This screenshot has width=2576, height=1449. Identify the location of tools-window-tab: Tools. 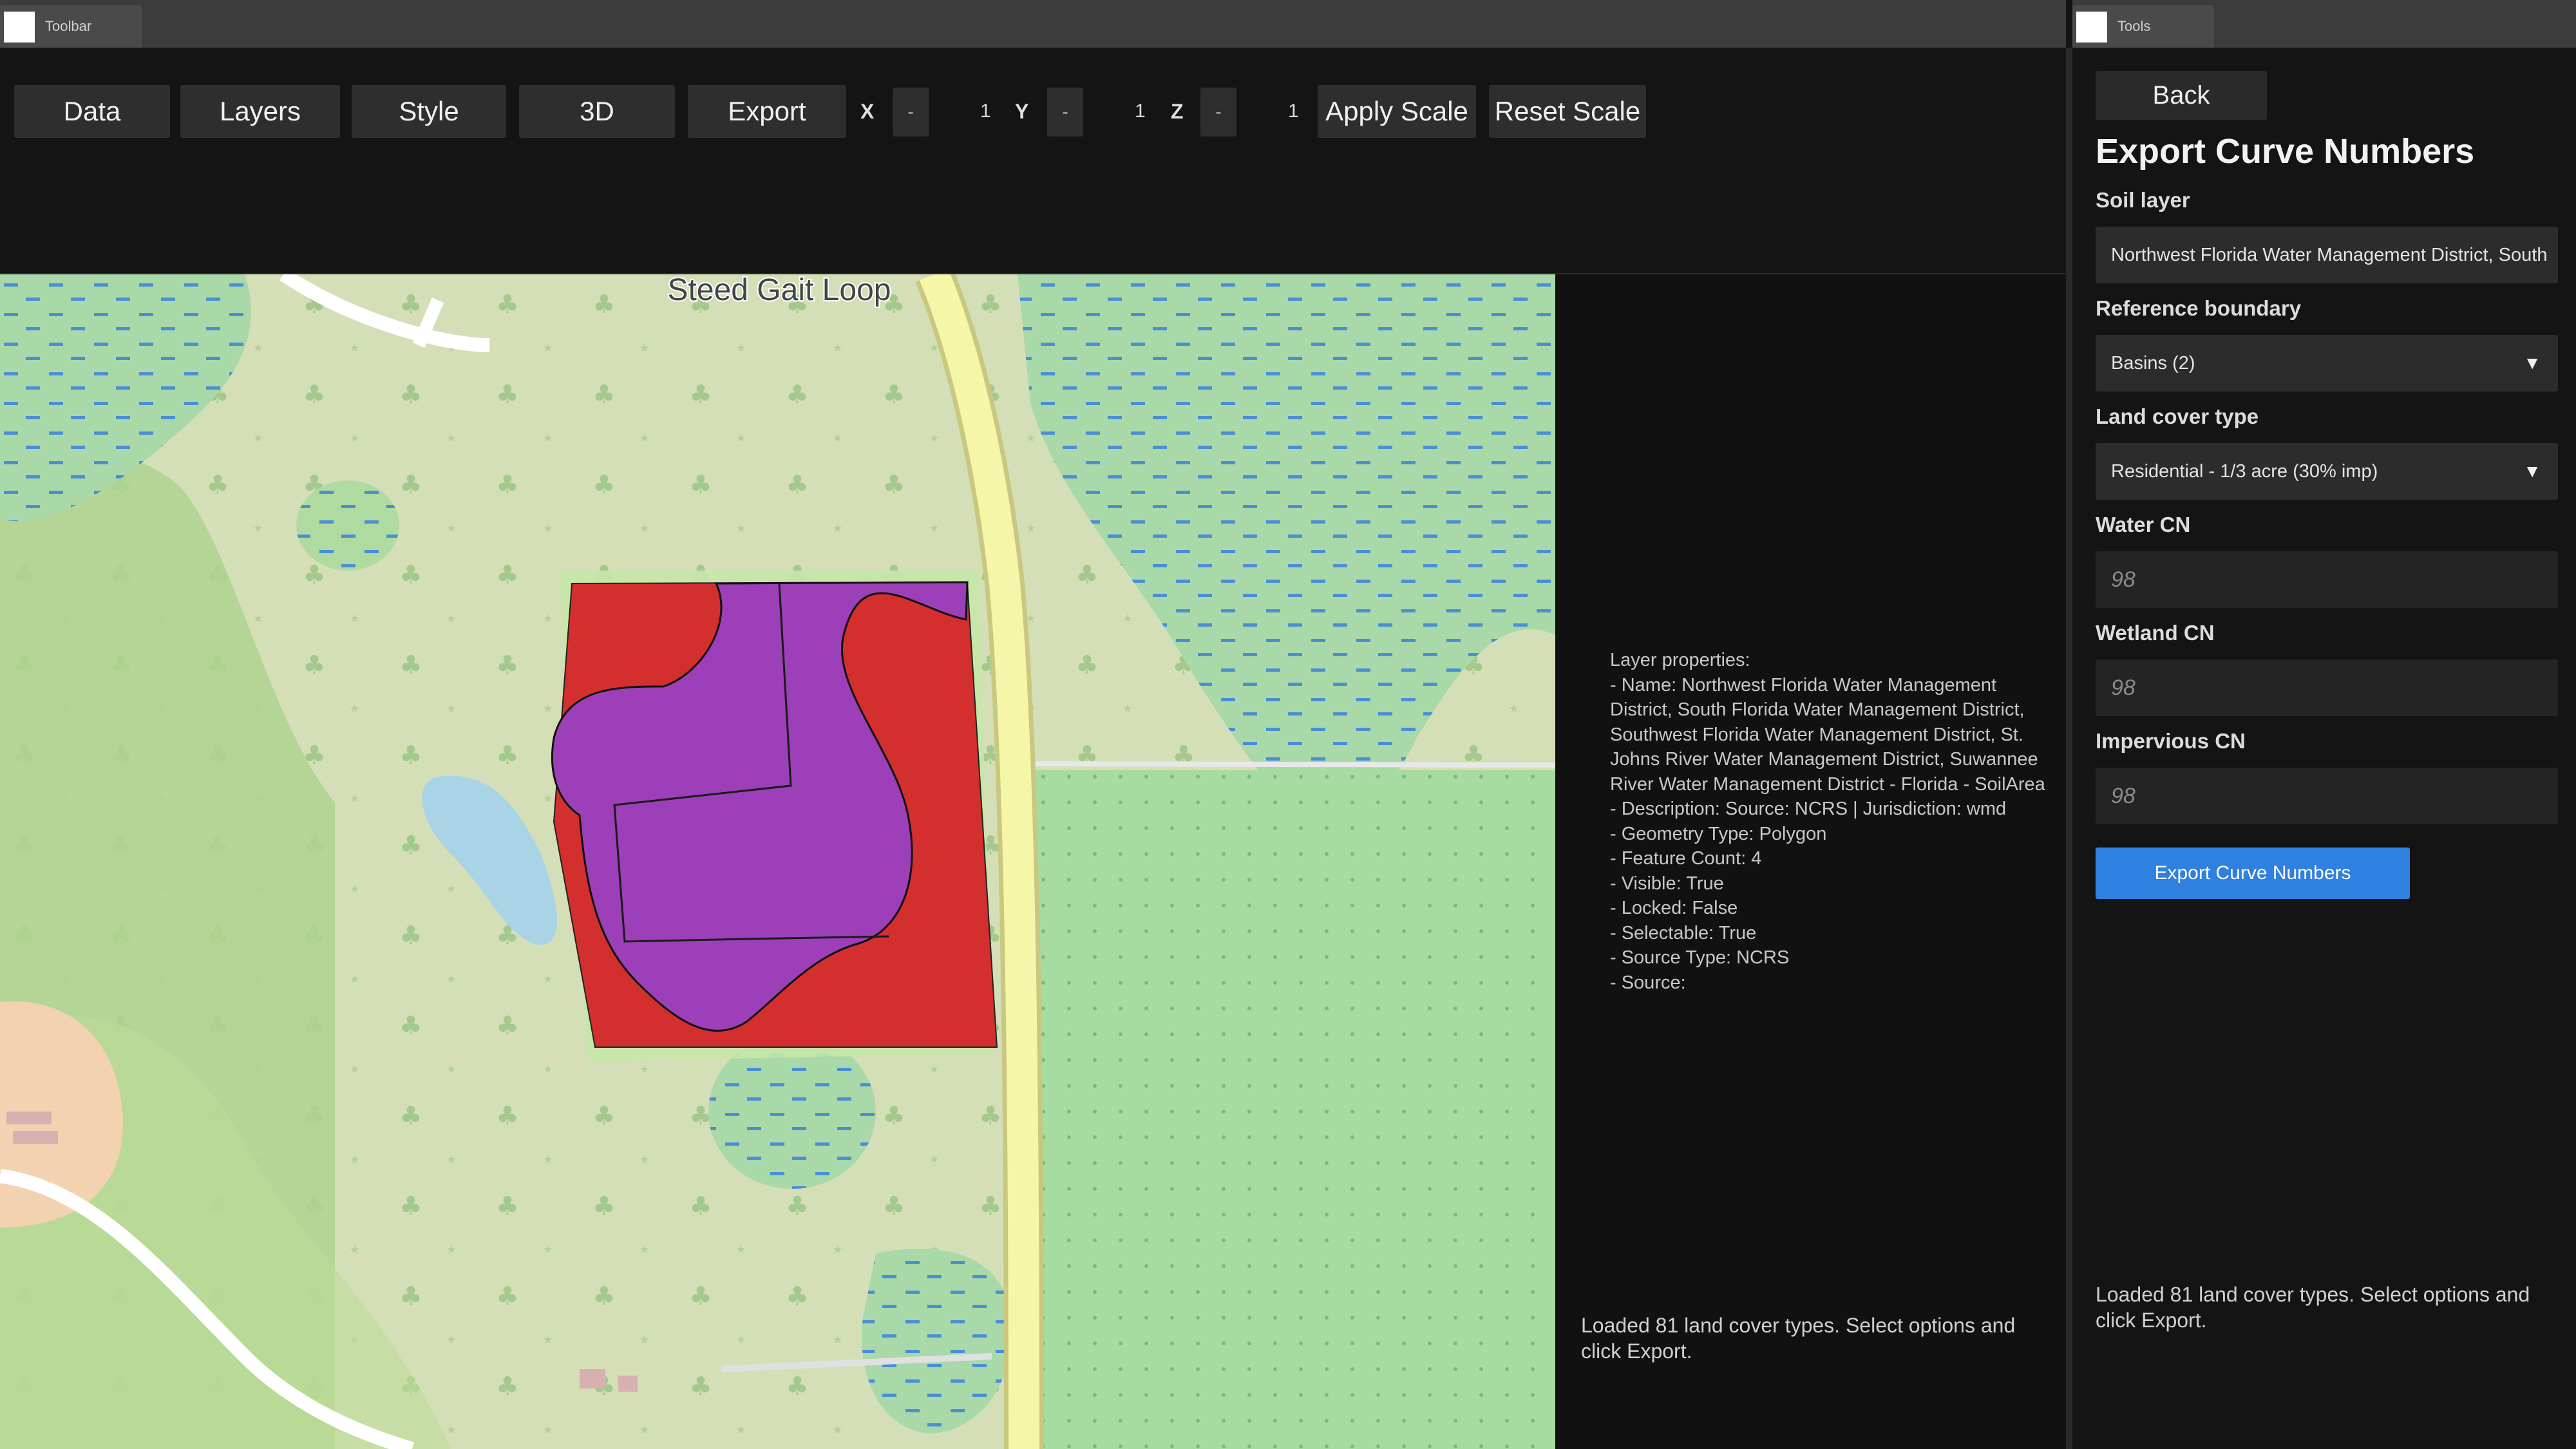
(2143, 26).